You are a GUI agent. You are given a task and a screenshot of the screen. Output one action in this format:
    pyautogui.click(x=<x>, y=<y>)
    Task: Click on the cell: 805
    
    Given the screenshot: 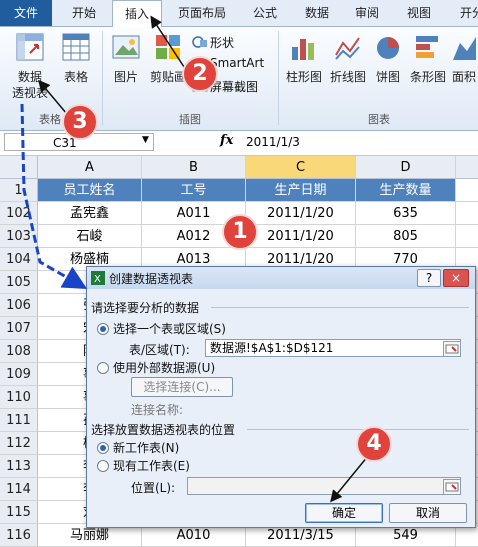 What is the action you would take?
    pyautogui.click(x=406, y=236)
    